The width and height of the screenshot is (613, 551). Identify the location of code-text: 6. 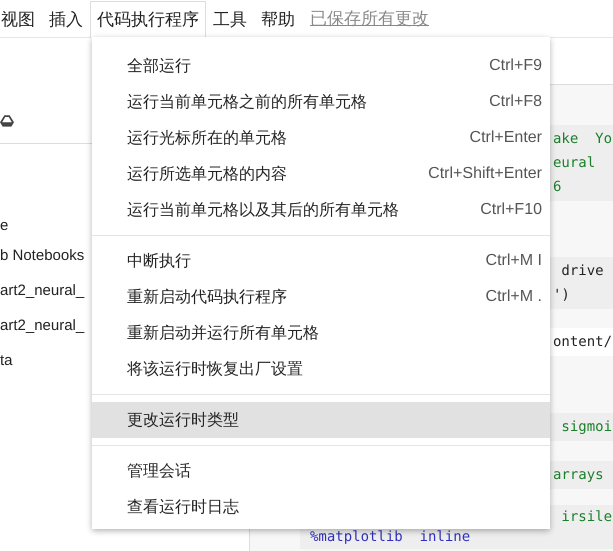
(557, 187).